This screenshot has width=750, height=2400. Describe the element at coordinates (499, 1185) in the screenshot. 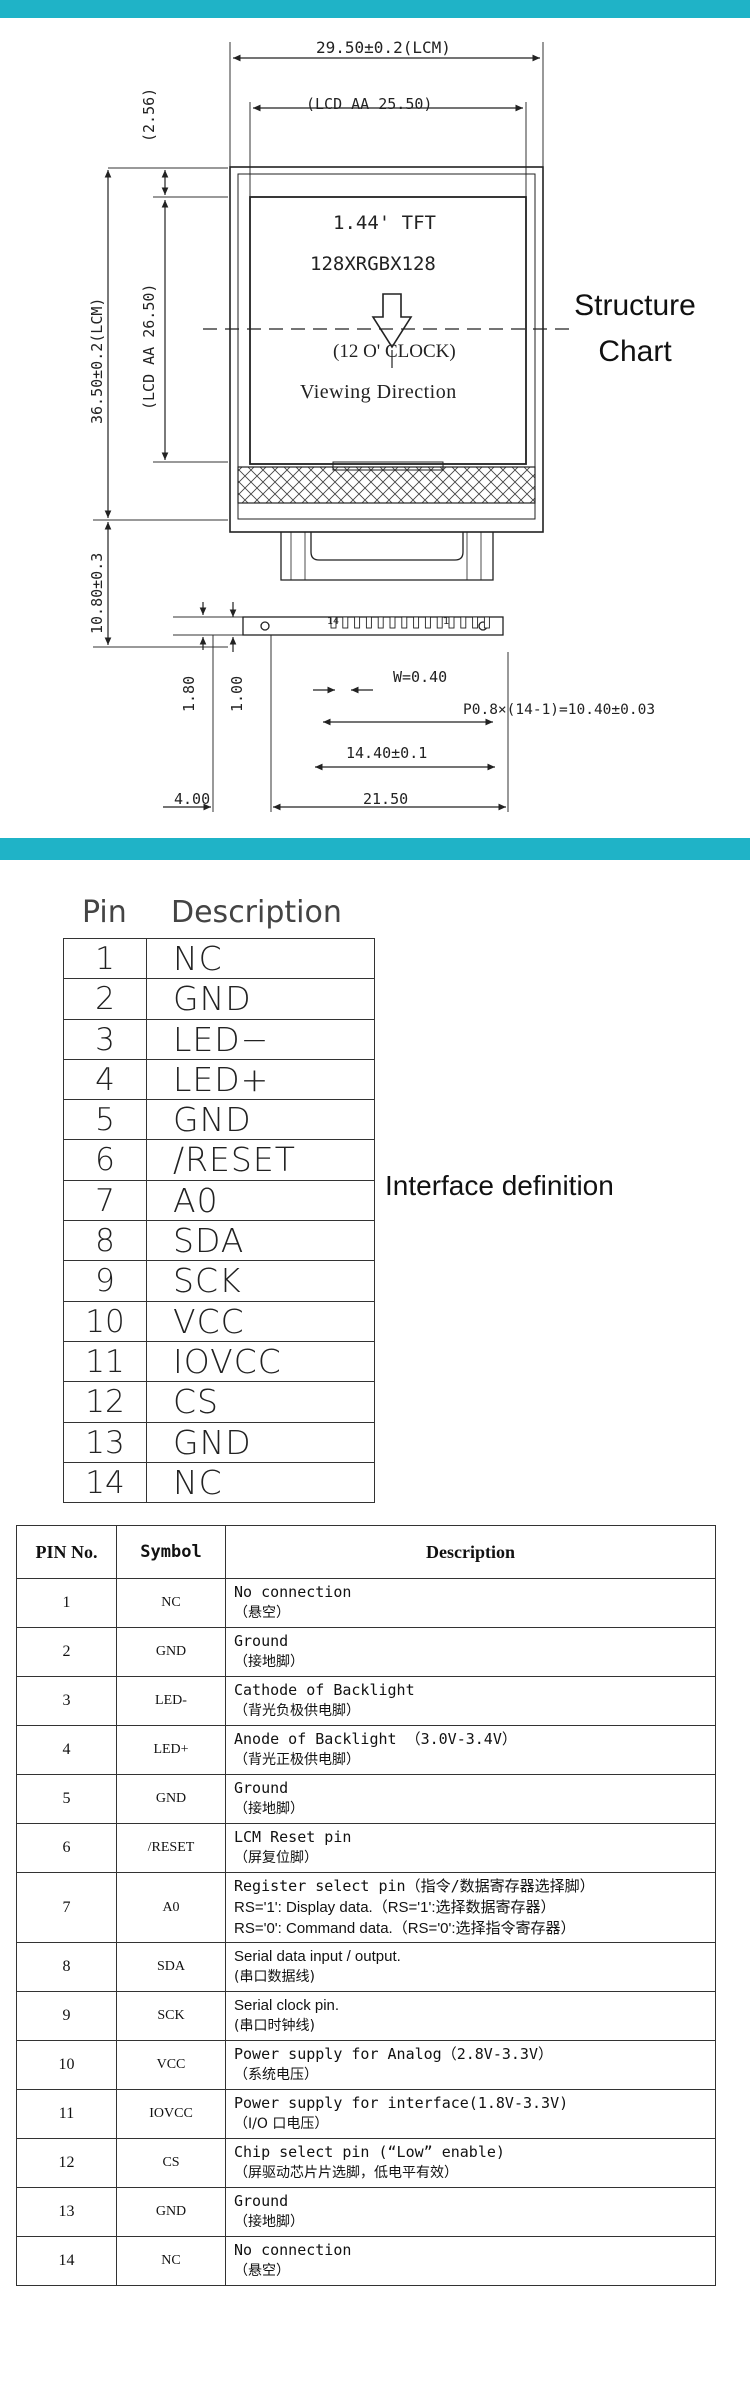

I see `interface-caption: Interface definition` at that location.